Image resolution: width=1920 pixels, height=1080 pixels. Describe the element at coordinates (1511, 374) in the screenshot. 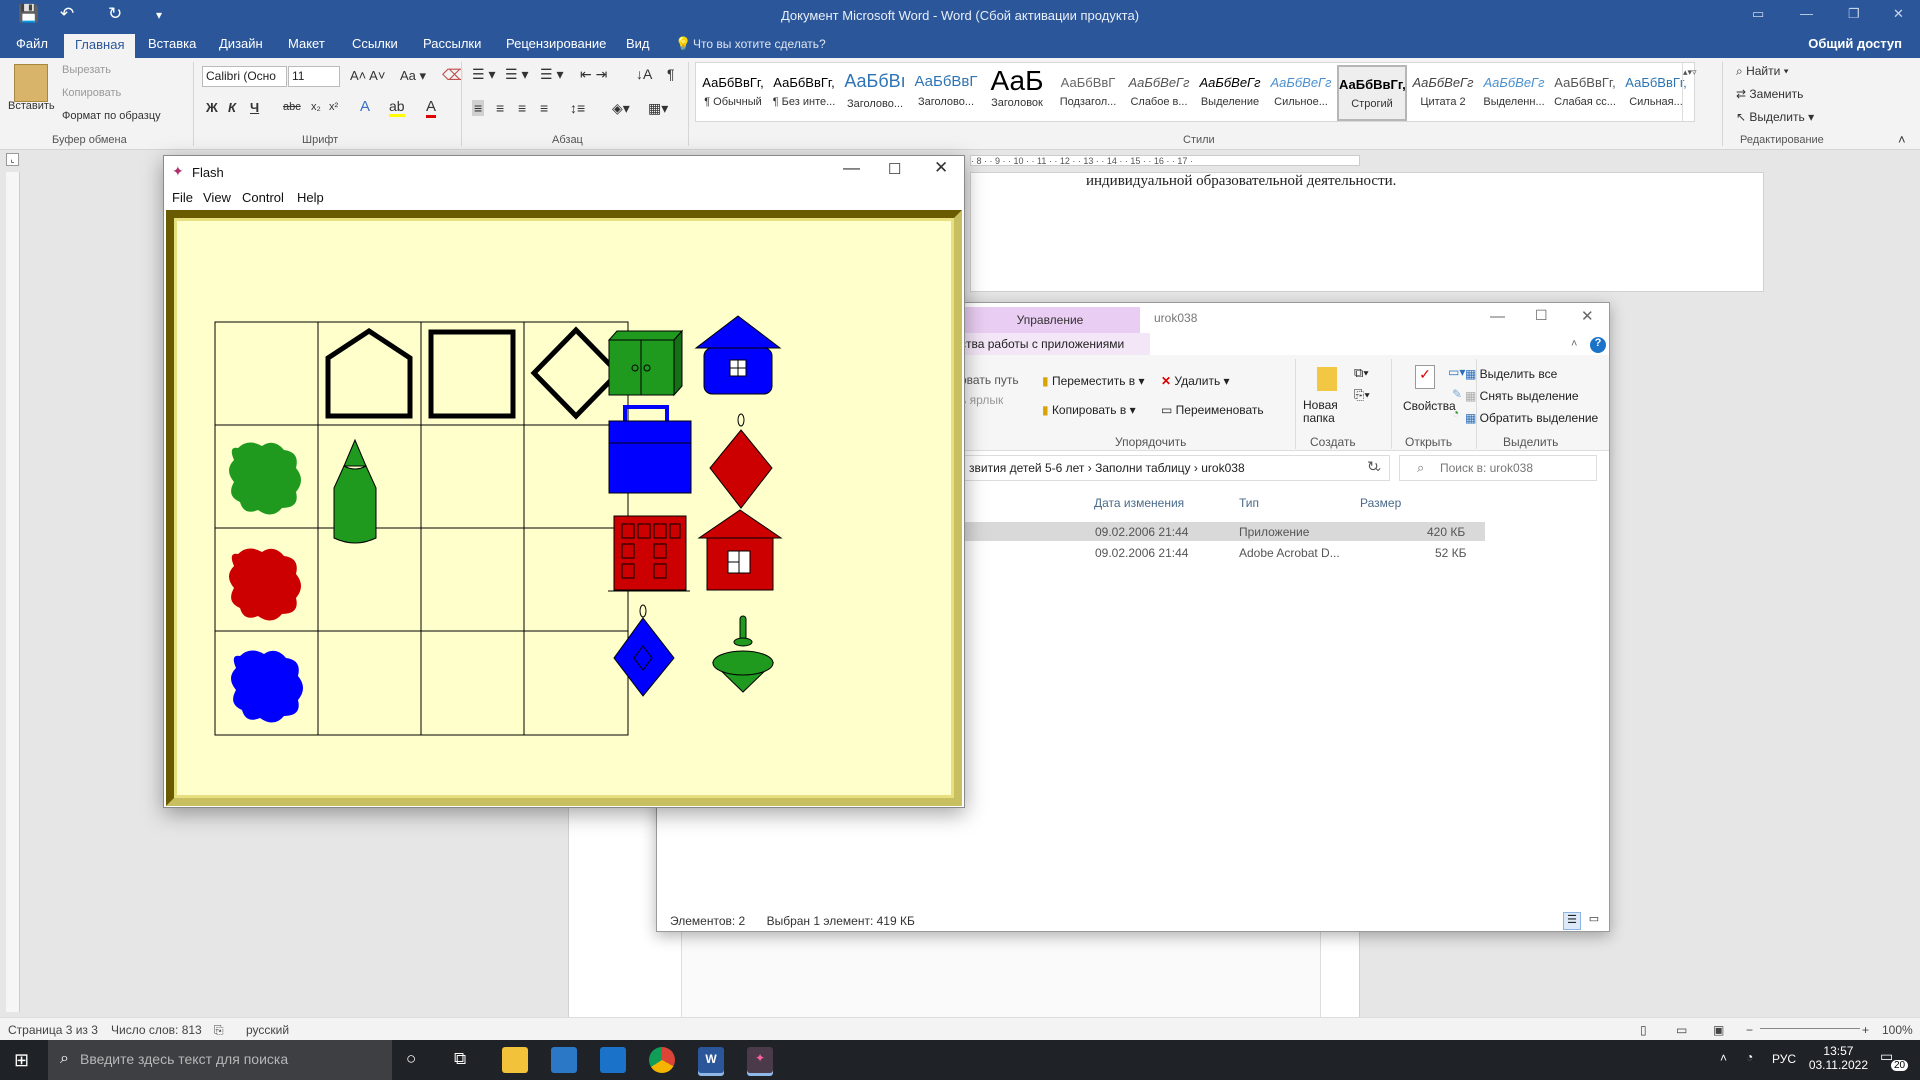

I see `select-all-button: ▦ Выделить все` at that location.